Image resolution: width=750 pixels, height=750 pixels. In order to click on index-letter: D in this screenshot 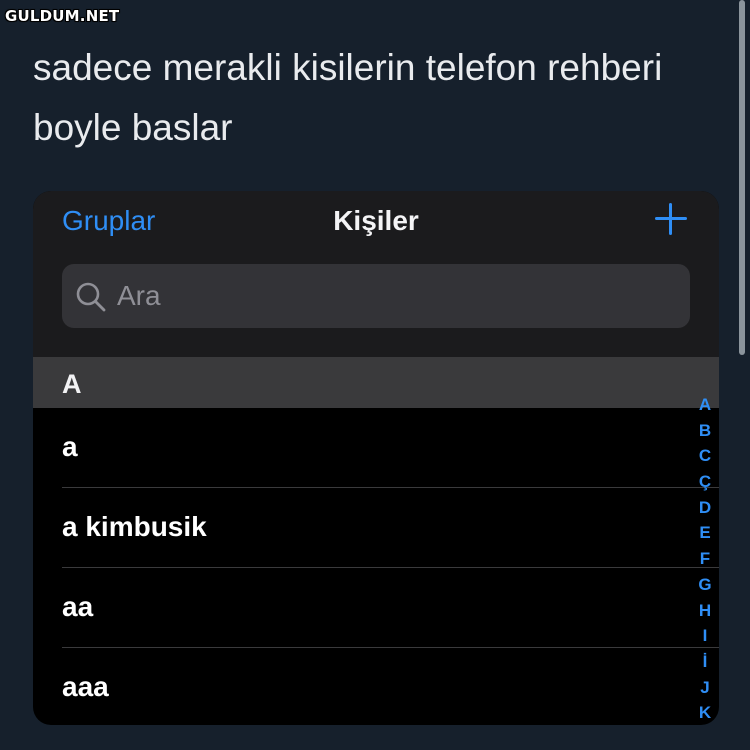, I will do `click(705, 508)`.